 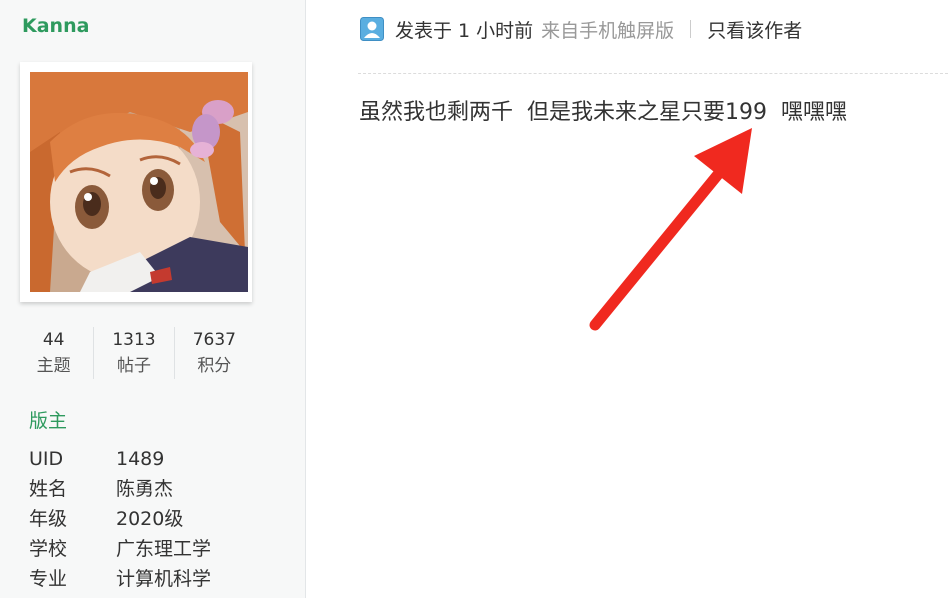 I want to click on profile-key: 学校, so click(x=48, y=549).